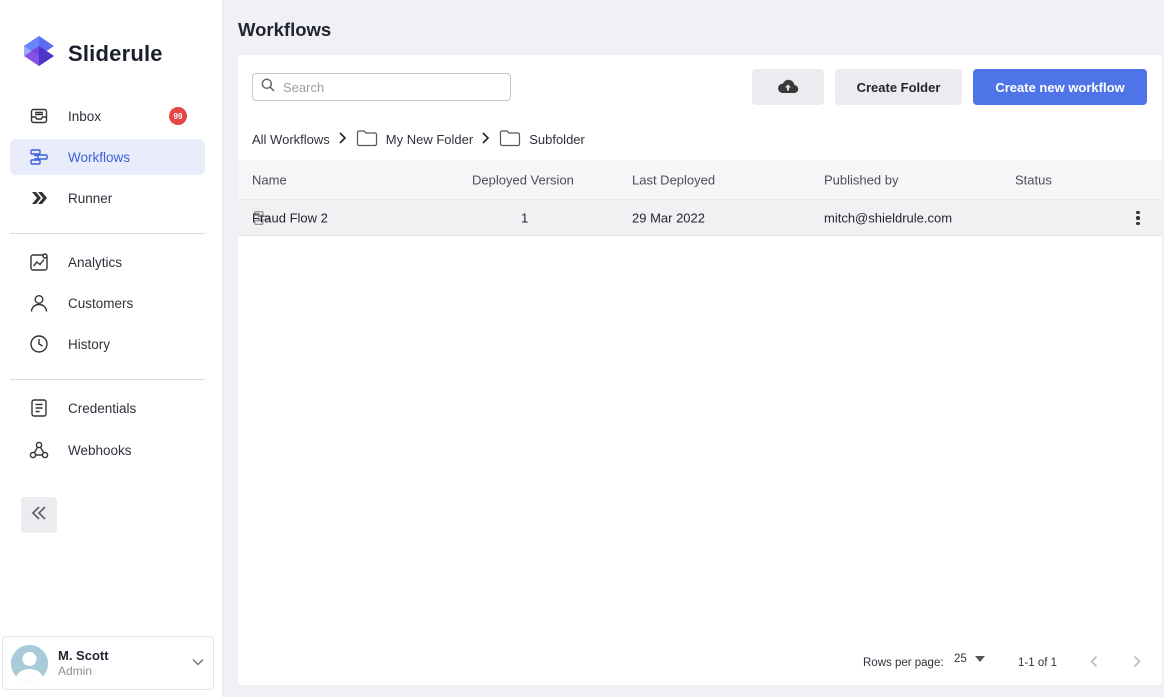  Describe the element at coordinates (700, 663) in the screenshot. I see `pagination: Rows per page: 25 1-1 of 1` at that location.